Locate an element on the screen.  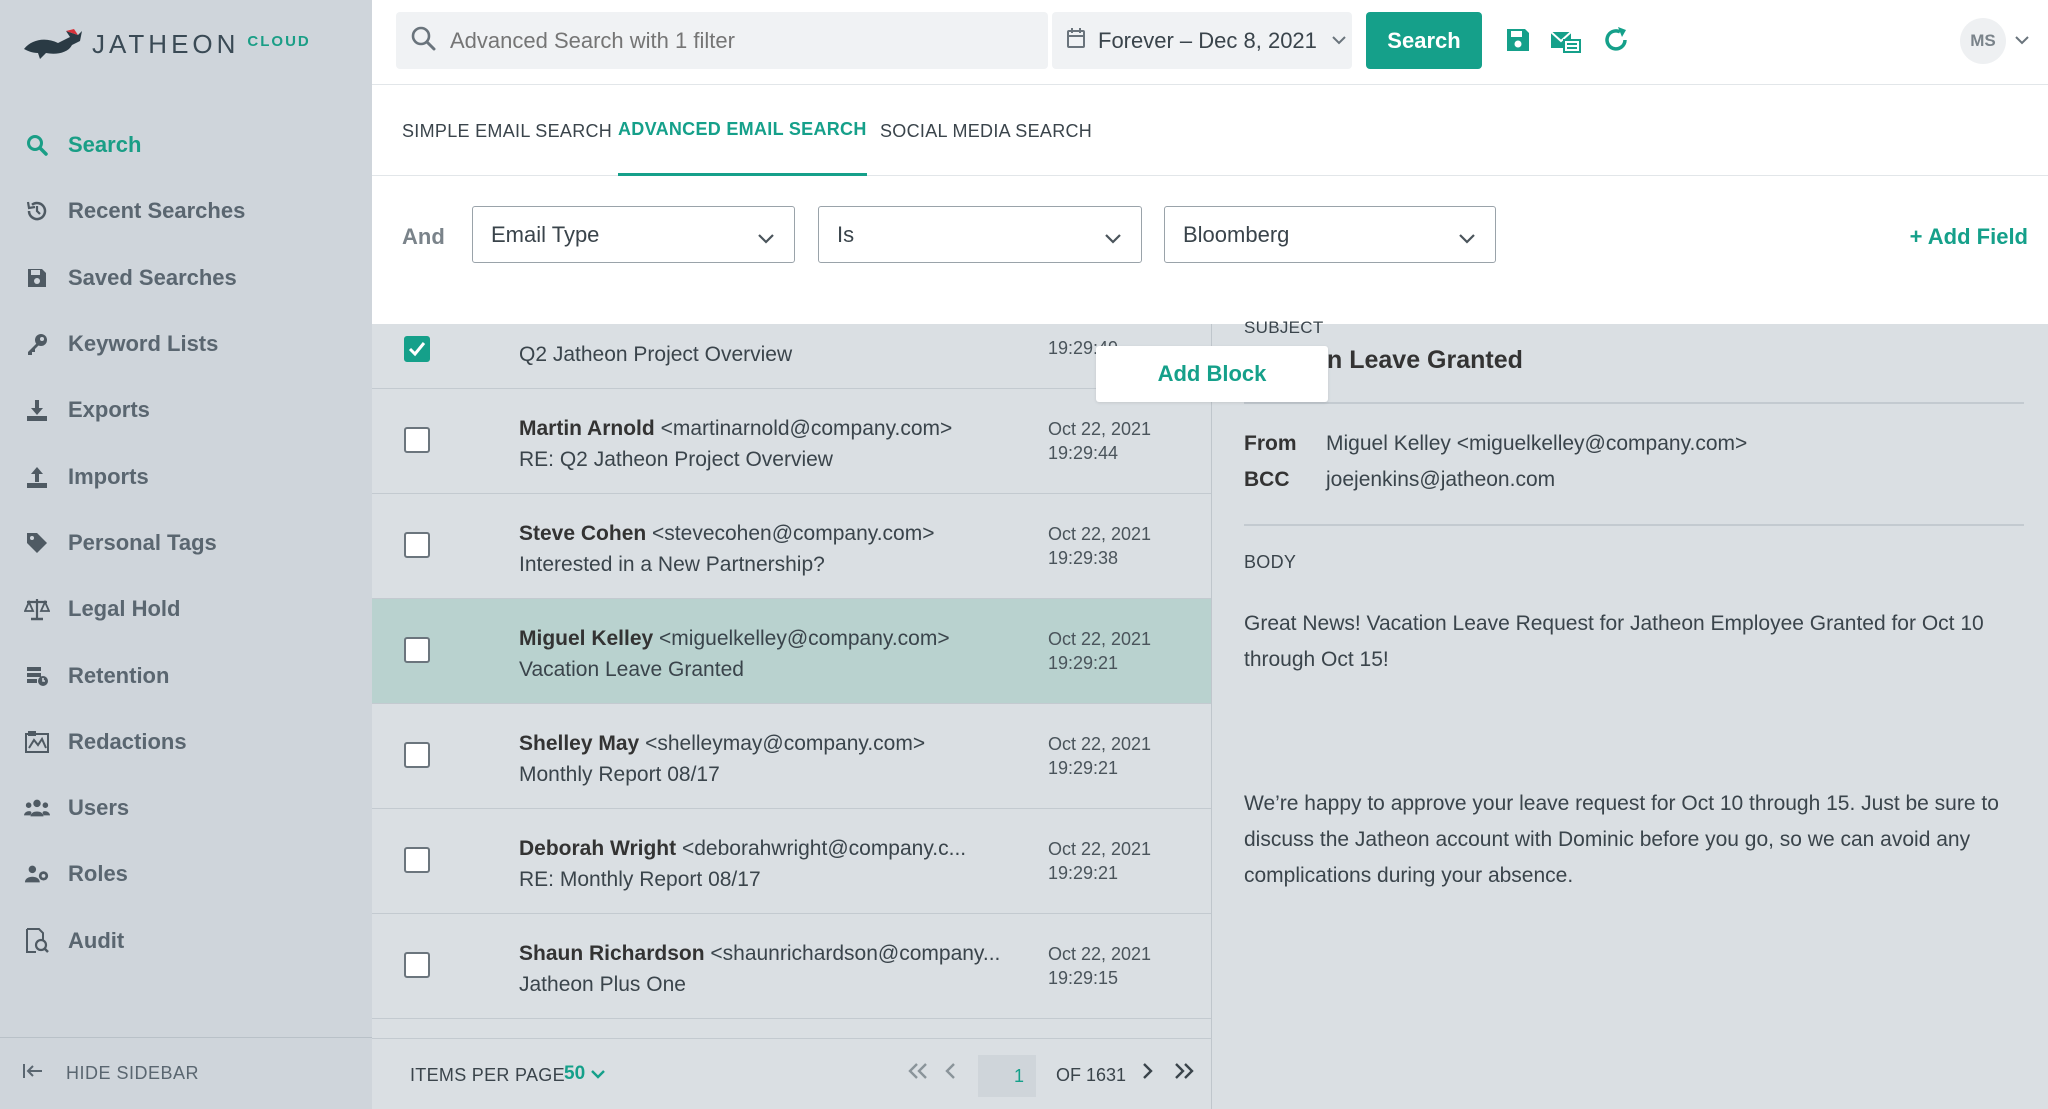
pagination-bar: ITEMS PER PAGE 50 OF 1631 is located at coordinates (792, 1073).